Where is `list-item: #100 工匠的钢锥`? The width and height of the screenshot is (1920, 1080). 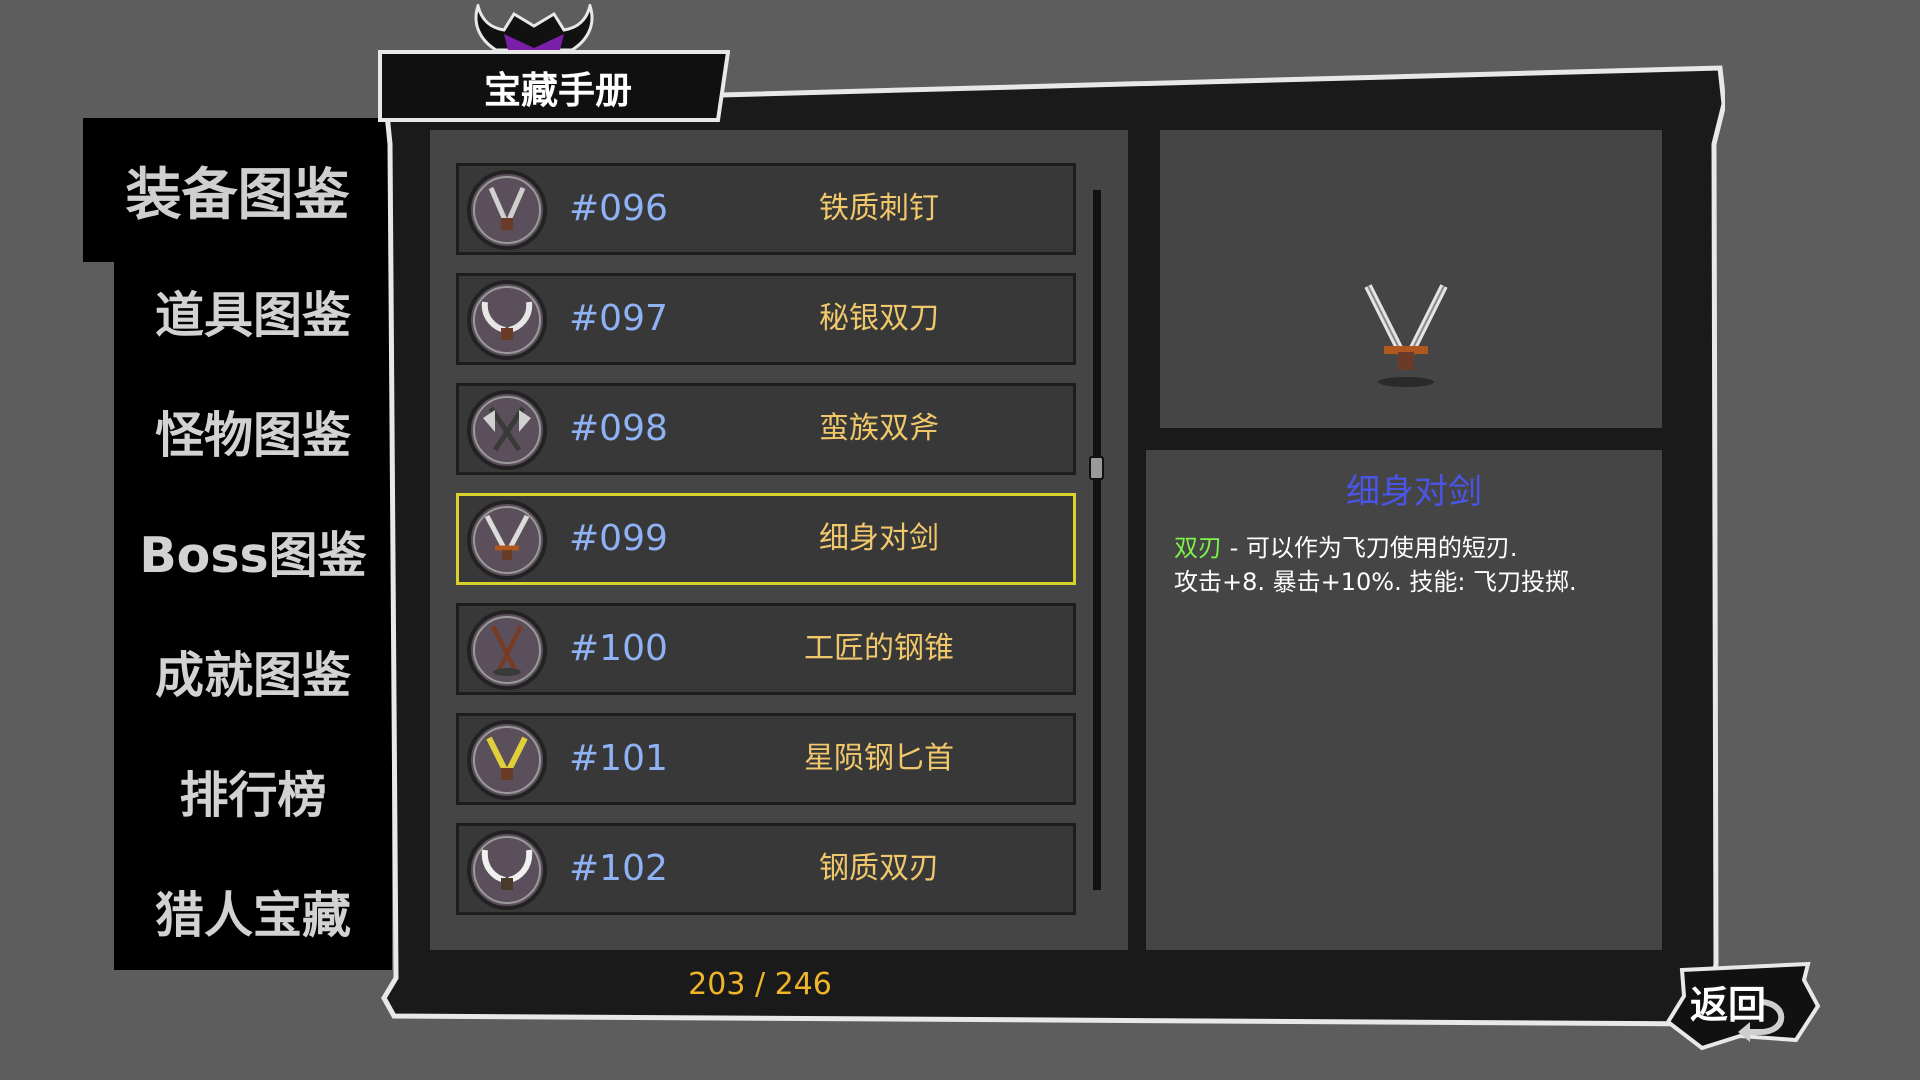
list-item: #100 工匠的钢锥 is located at coordinates (766, 649).